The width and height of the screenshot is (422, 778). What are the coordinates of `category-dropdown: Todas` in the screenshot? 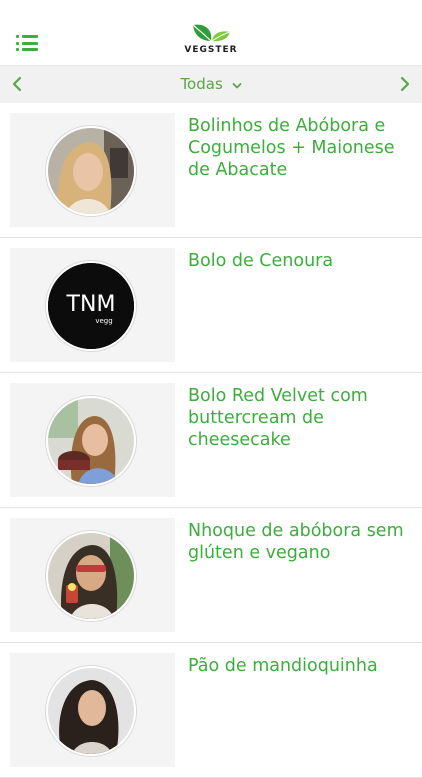 It's located at (211, 84).